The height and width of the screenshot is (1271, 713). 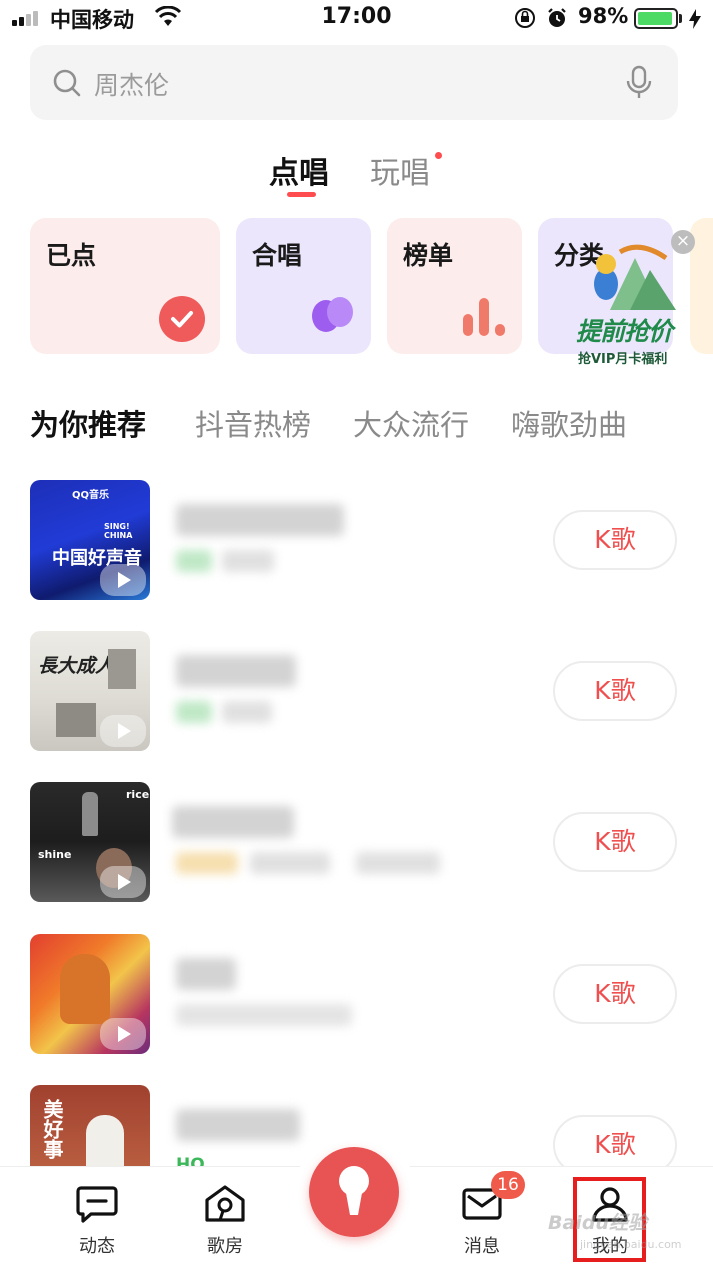 What do you see at coordinates (90, 842) in the screenshot?
I see `album-cover: rice shine` at bounding box center [90, 842].